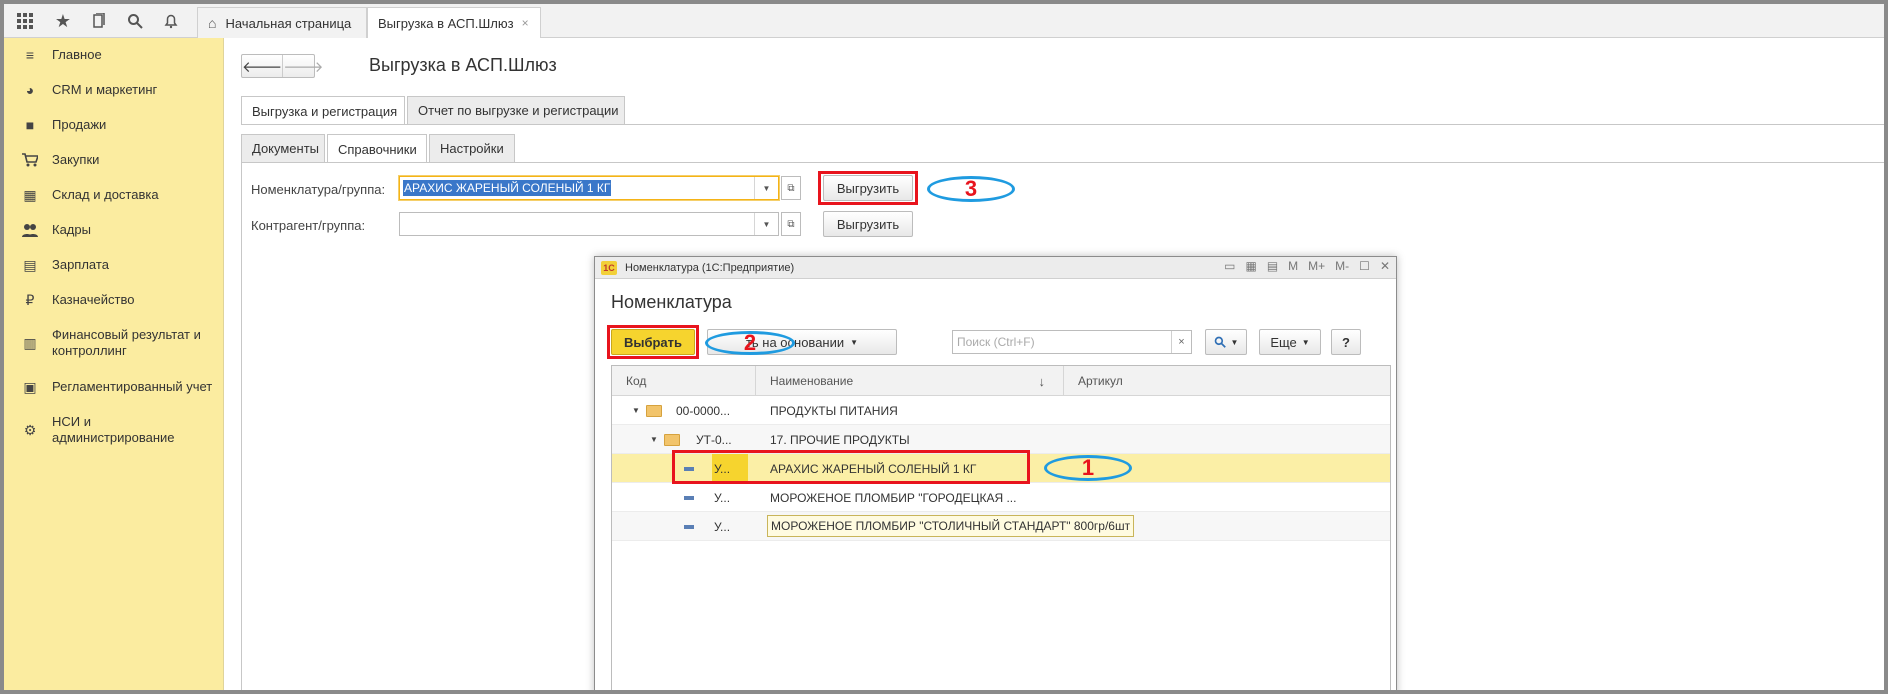 Image resolution: width=1888 pixels, height=694 pixels. What do you see at coordinates (1307, 266) in the screenshot?
I see `titlebar-icons: ▭ ▦ ▤ M M+ M- ☐ ✕` at bounding box center [1307, 266].